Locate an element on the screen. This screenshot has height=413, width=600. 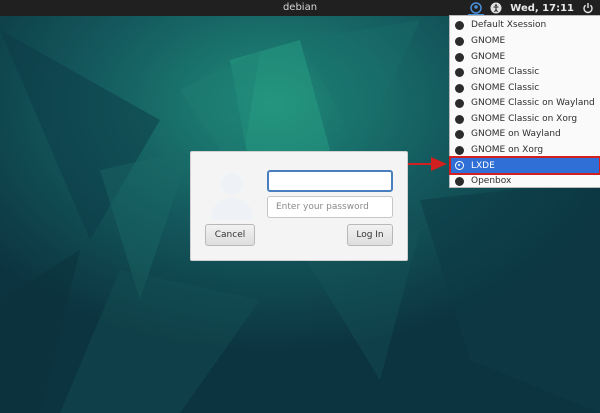
session-item-gnome-xorg: GNOME on Xorg is located at coordinates (525, 150).